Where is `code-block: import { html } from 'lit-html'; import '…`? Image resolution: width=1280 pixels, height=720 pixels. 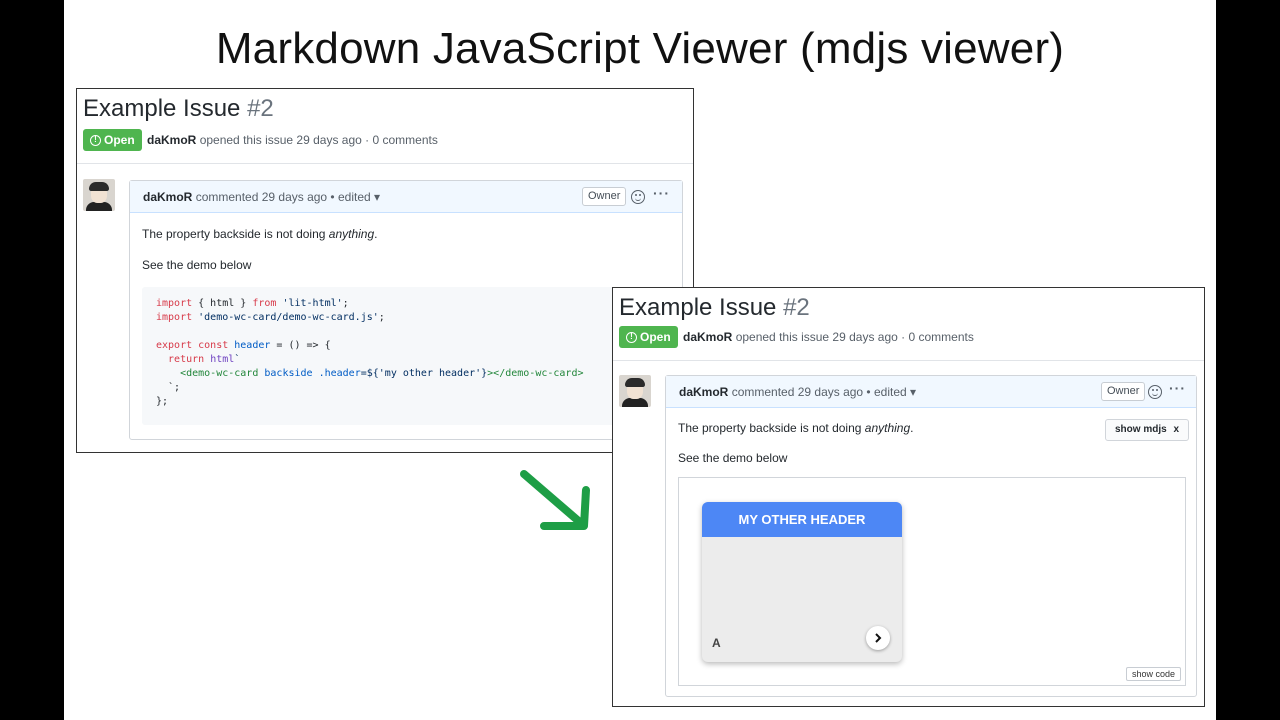 code-block: import { html } from 'lit-html'; import '… is located at coordinates (412, 356).